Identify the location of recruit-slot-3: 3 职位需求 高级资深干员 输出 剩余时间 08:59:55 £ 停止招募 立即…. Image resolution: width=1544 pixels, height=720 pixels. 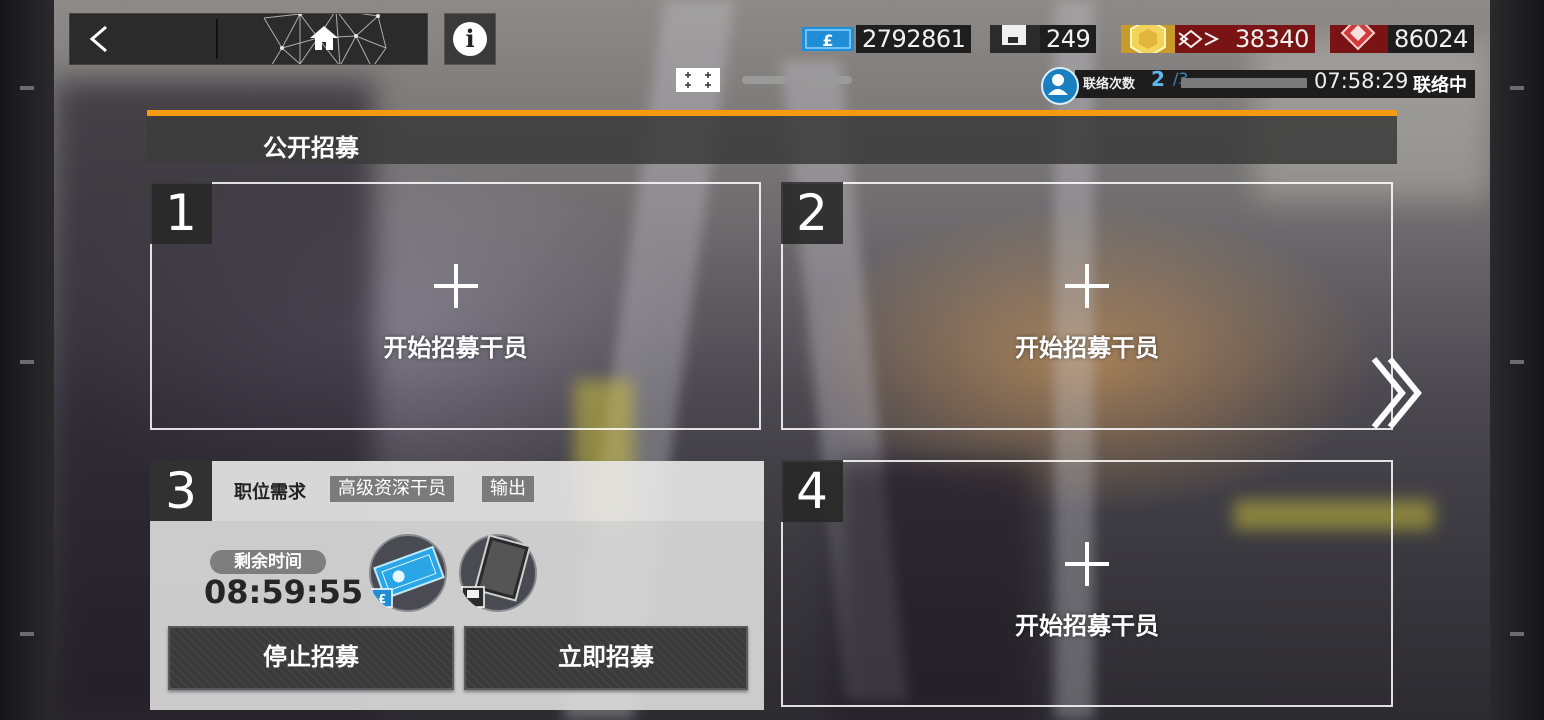
(457, 585).